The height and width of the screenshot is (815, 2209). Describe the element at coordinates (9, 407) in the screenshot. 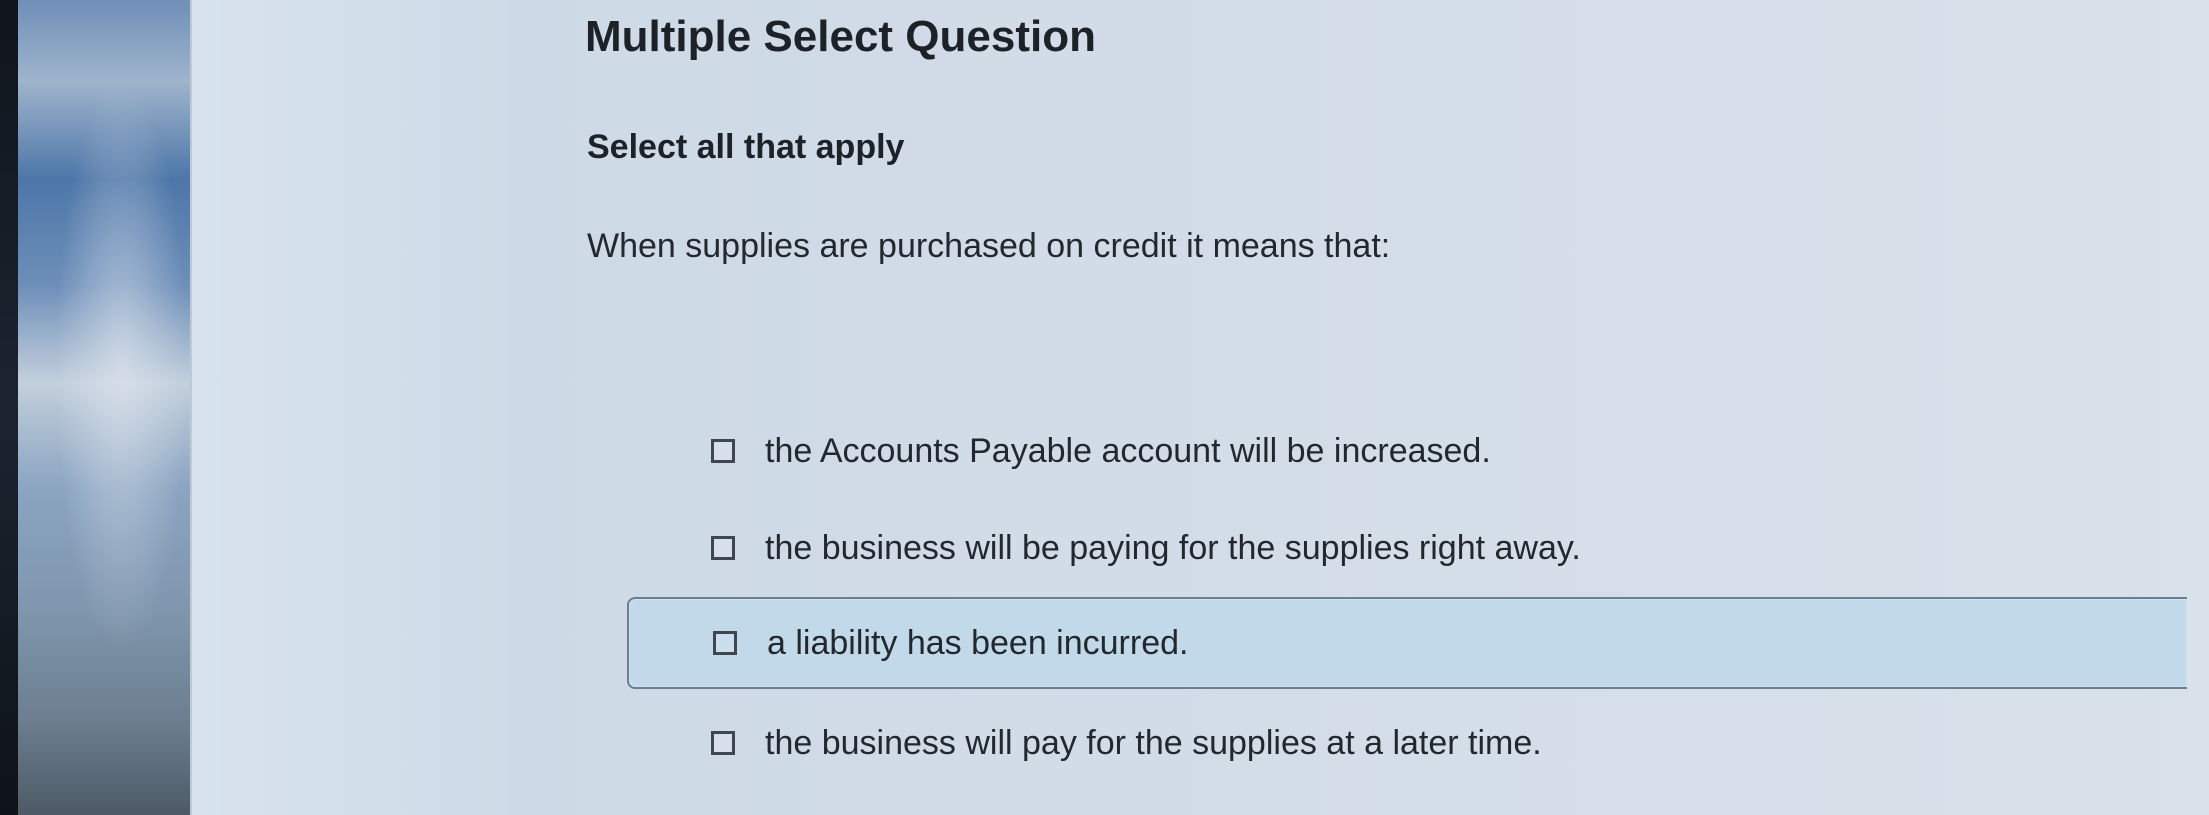

I see `background-edge` at that location.